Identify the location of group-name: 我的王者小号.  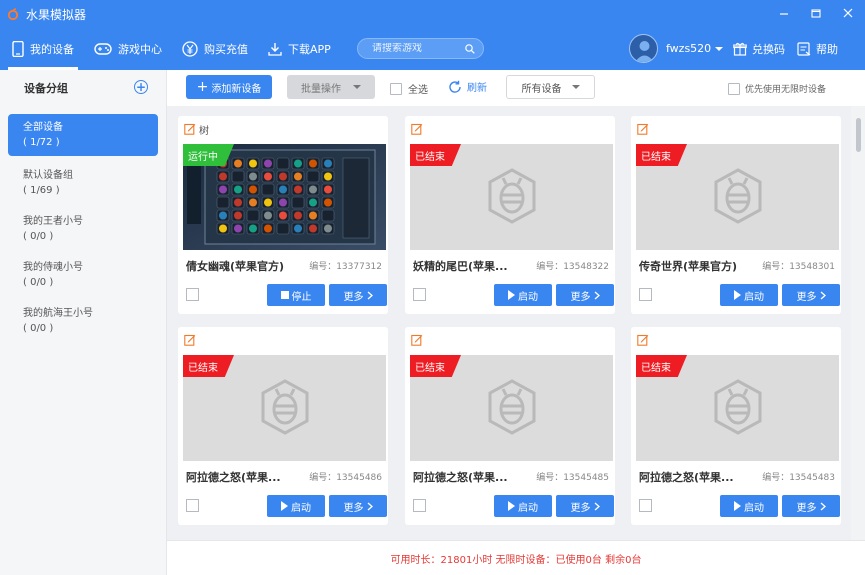
(53, 221).